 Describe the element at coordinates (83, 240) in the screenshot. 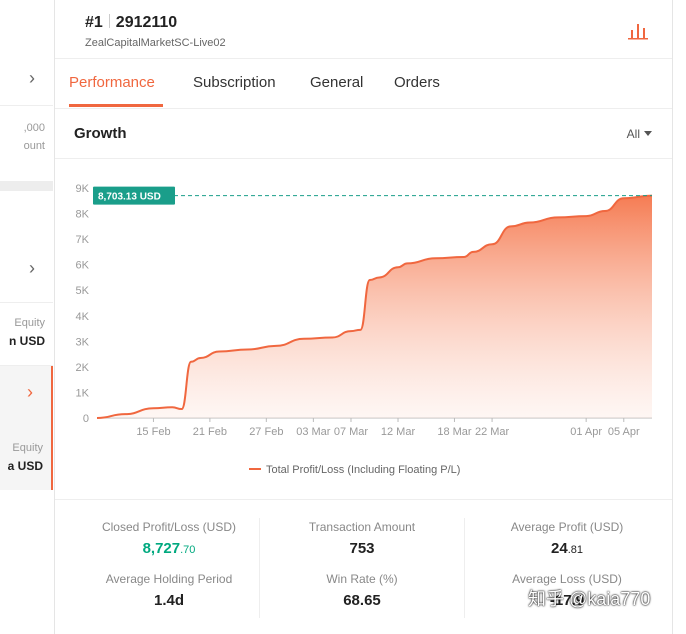

I see `y-tick-label: 7K` at that location.